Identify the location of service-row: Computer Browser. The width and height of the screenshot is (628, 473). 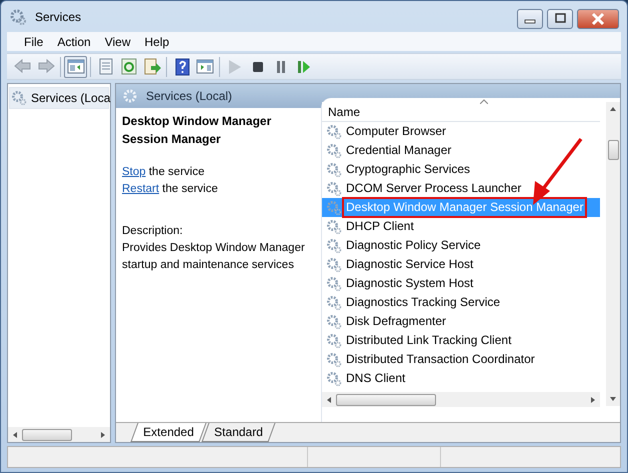
(396, 131).